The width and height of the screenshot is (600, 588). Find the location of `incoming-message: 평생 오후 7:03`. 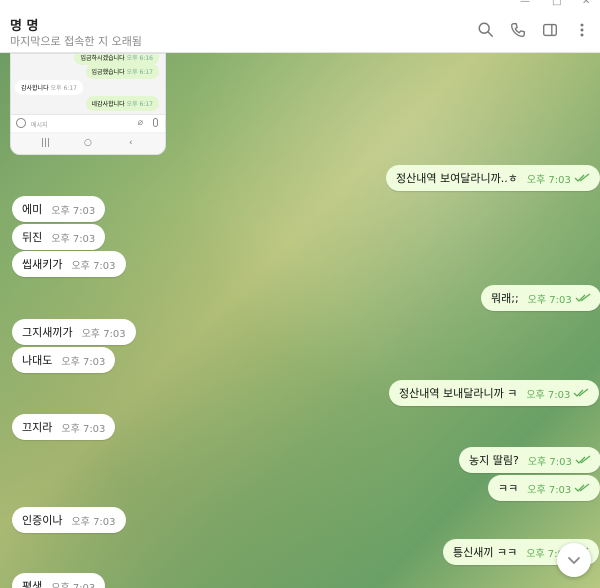

incoming-message: 평생 오후 7:03 is located at coordinates (59, 580).